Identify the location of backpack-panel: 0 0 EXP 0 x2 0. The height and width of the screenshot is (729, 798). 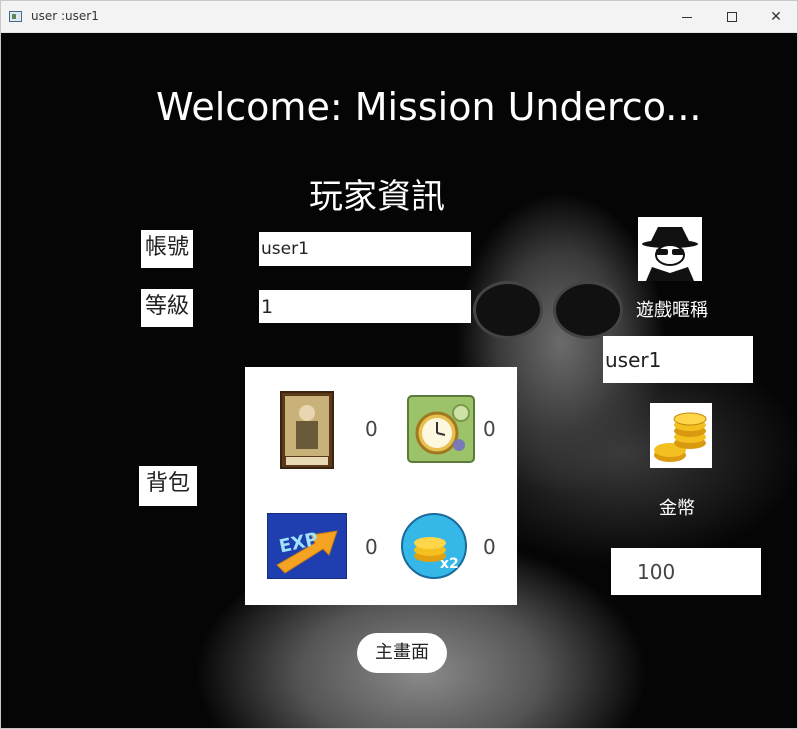
(381, 486).